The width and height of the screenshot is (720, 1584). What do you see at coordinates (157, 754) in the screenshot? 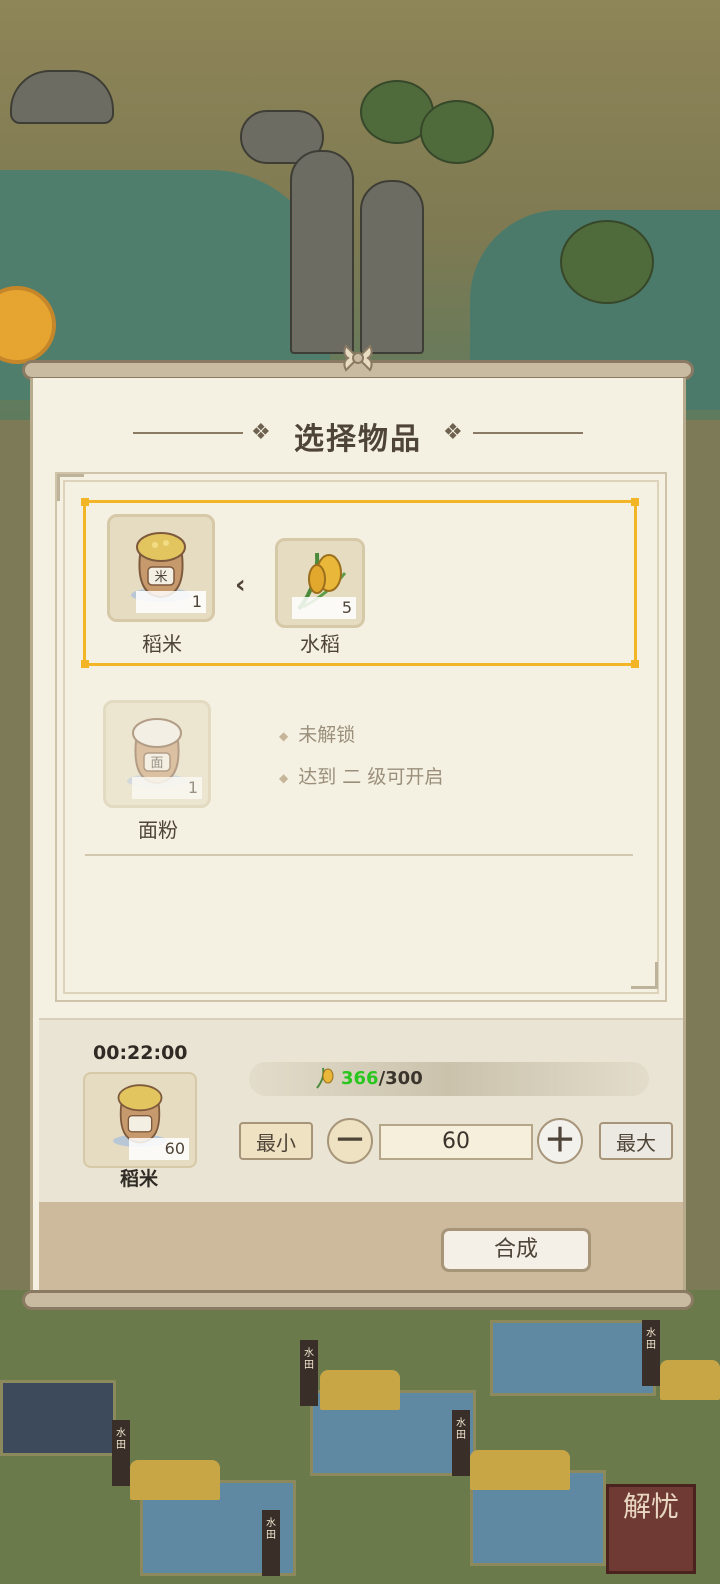
I see `product-card-flour: 面 1` at bounding box center [157, 754].